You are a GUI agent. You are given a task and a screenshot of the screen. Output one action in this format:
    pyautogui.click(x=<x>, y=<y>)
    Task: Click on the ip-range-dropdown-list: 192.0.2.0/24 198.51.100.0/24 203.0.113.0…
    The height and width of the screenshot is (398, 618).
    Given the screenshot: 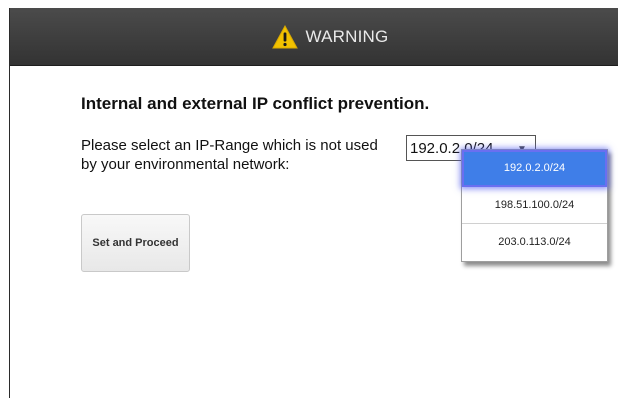 What is the action you would take?
    pyautogui.click(x=534, y=205)
    